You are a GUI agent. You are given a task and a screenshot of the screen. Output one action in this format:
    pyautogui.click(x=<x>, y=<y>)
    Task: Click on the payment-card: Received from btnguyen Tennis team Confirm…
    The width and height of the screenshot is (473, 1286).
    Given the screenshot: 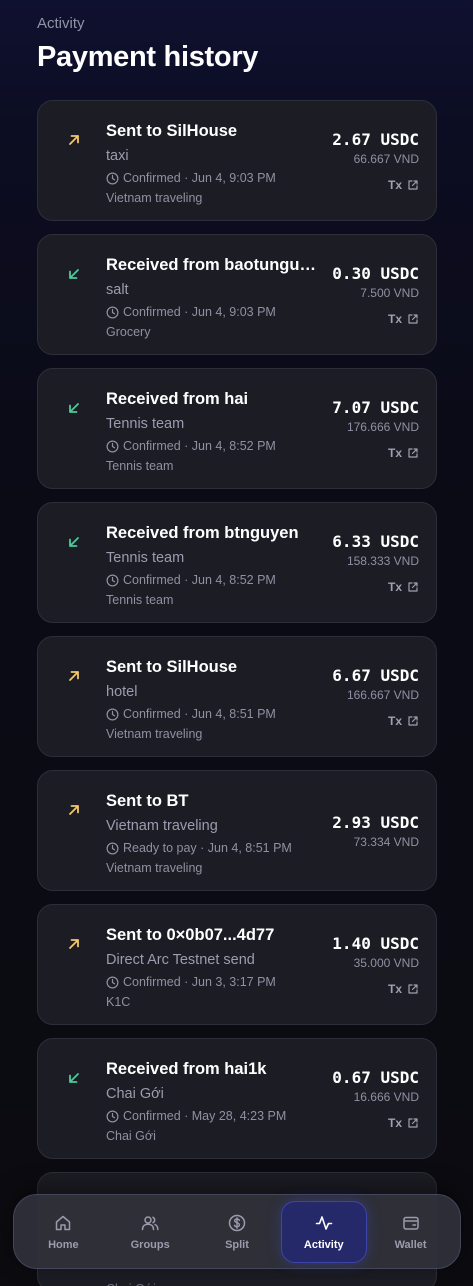 What is the action you would take?
    pyautogui.click(x=237, y=562)
    